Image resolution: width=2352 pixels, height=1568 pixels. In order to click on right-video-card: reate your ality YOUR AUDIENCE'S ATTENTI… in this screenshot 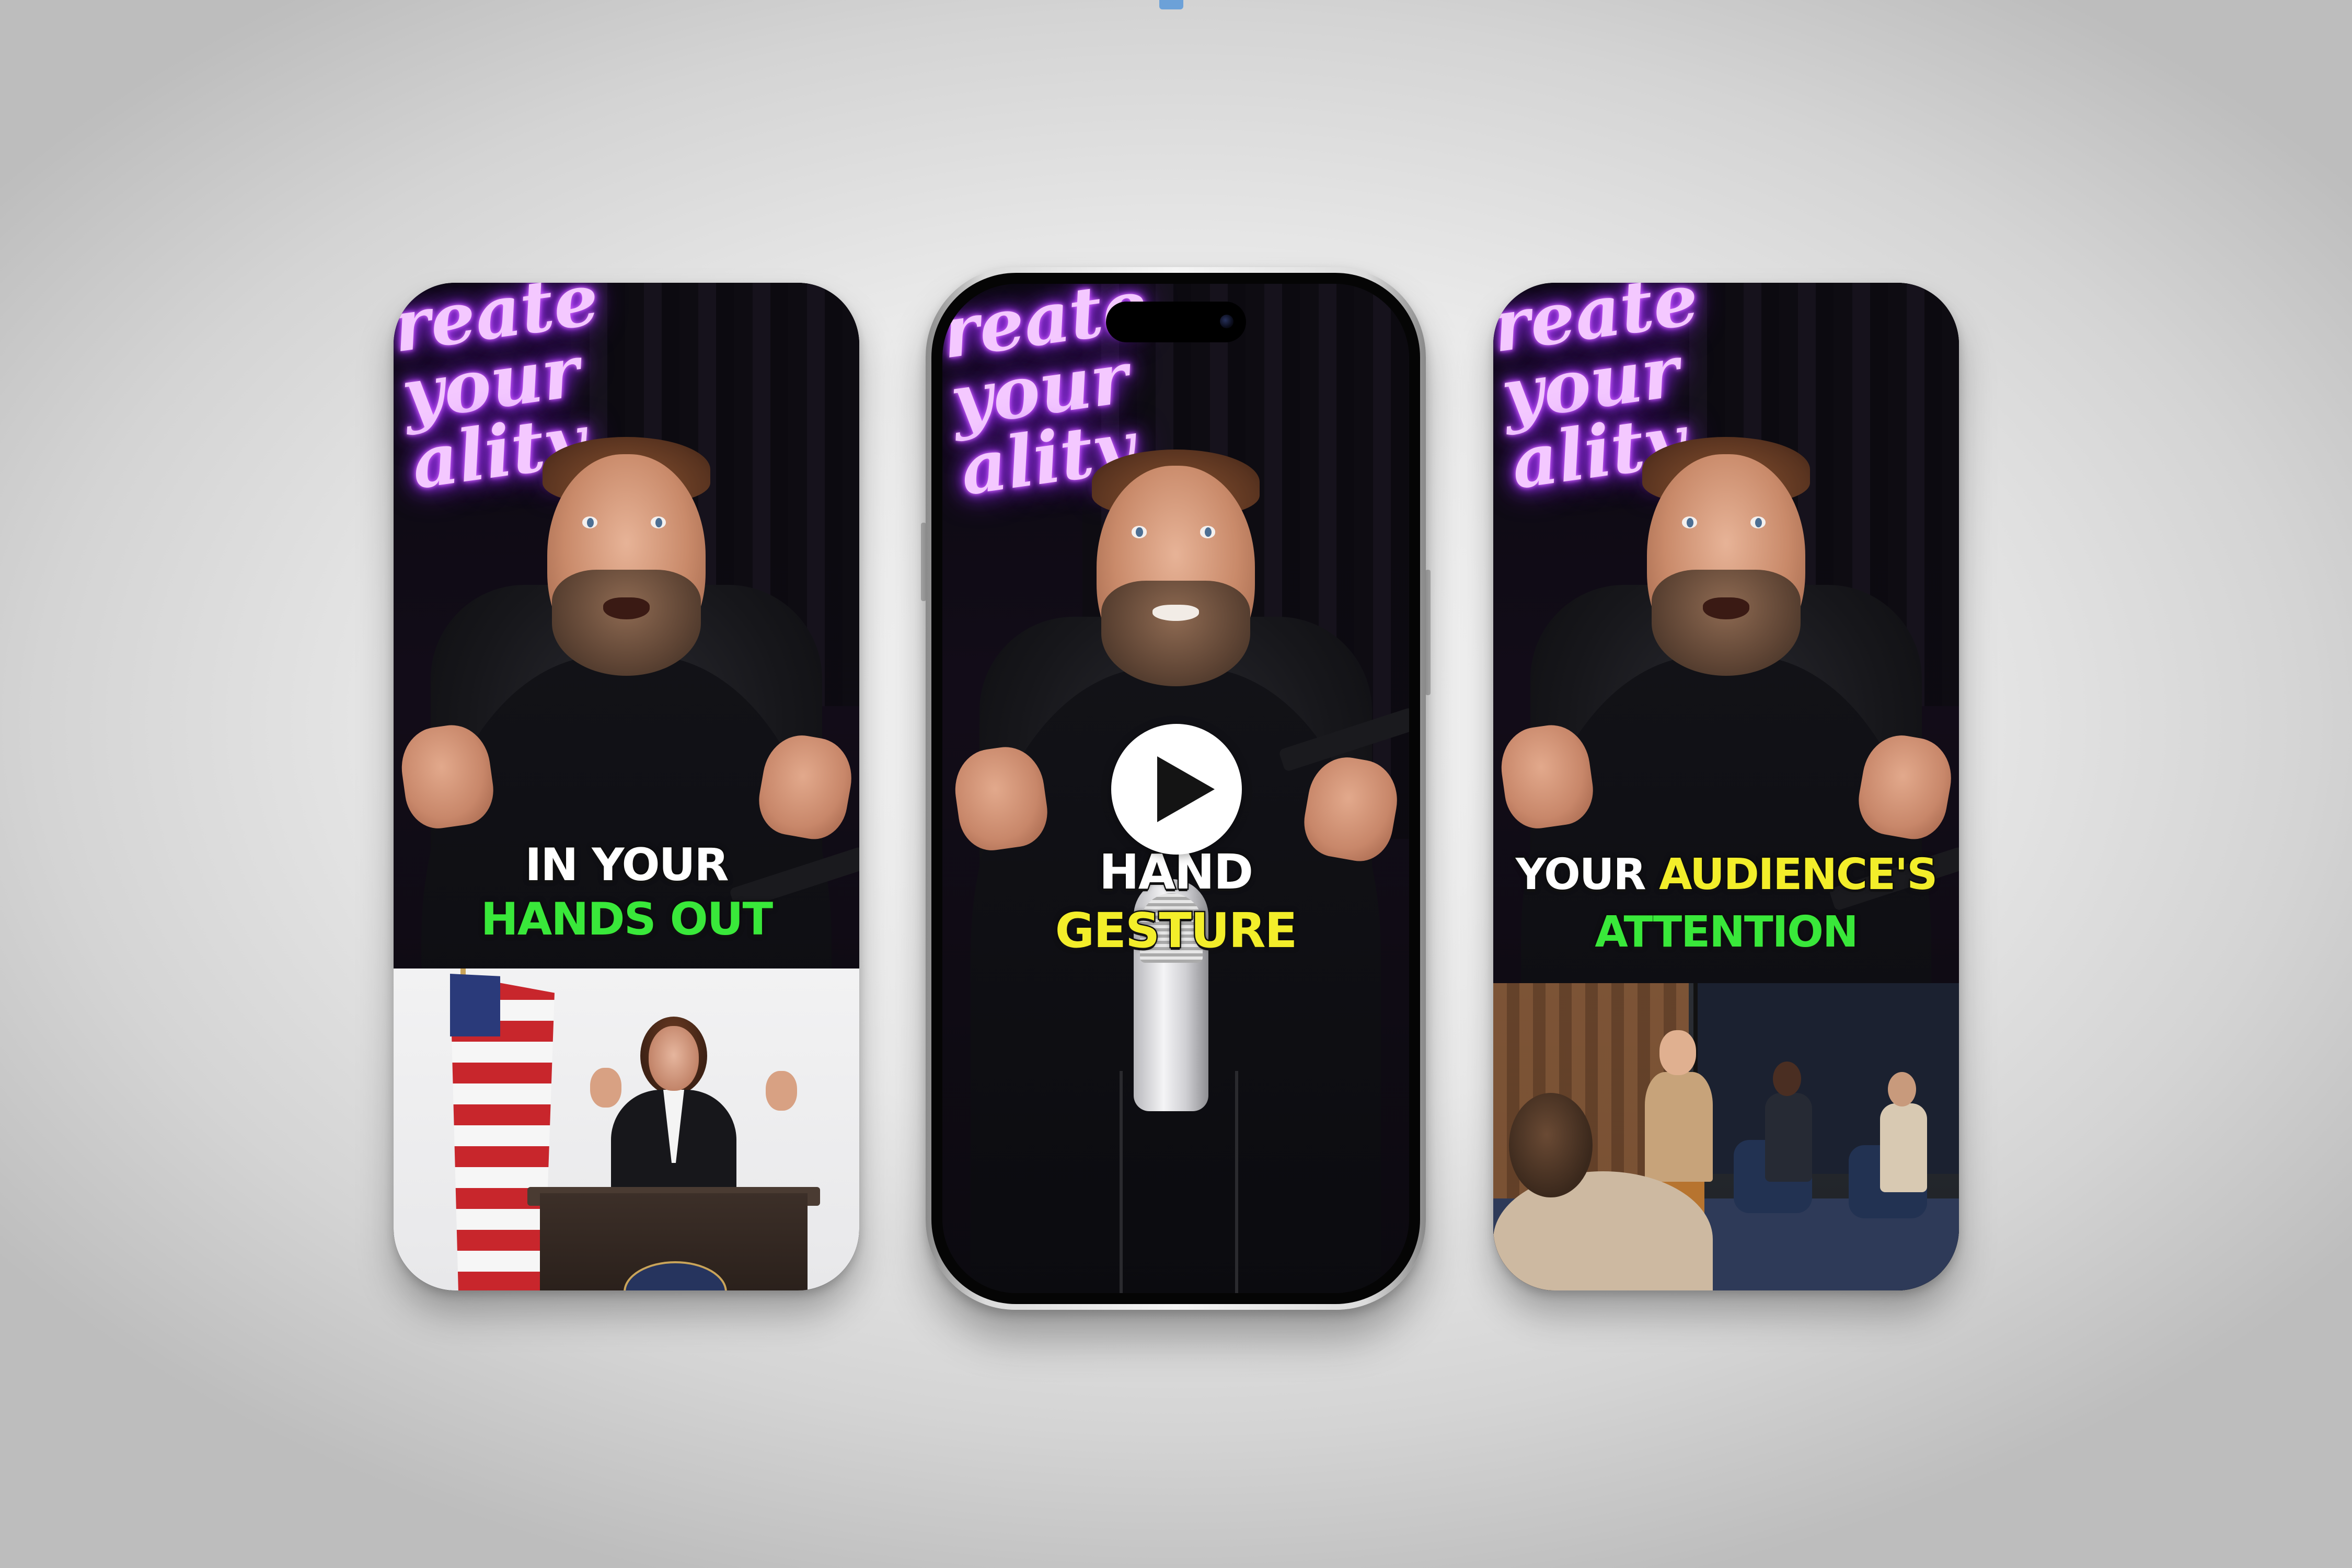, I will do `click(1726, 786)`.